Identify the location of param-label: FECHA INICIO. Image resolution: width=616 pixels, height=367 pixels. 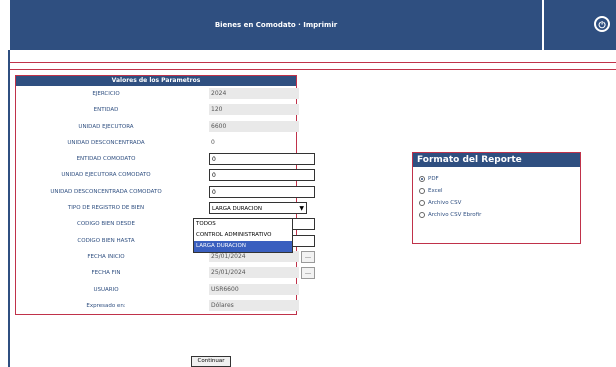
(106, 256).